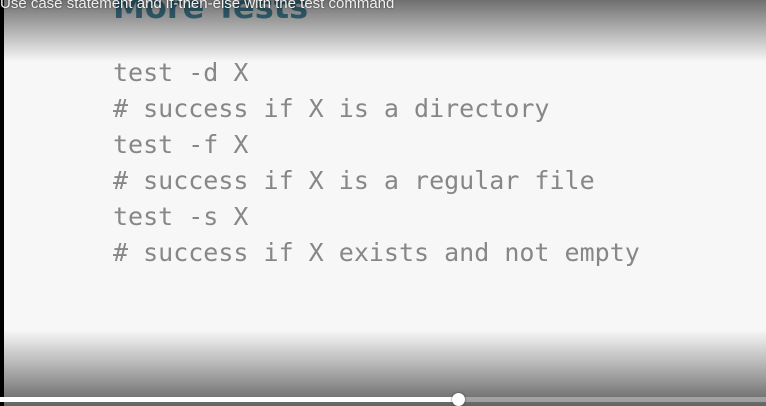 The image size is (766, 406). I want to click on progress-played, so click(229, 399).